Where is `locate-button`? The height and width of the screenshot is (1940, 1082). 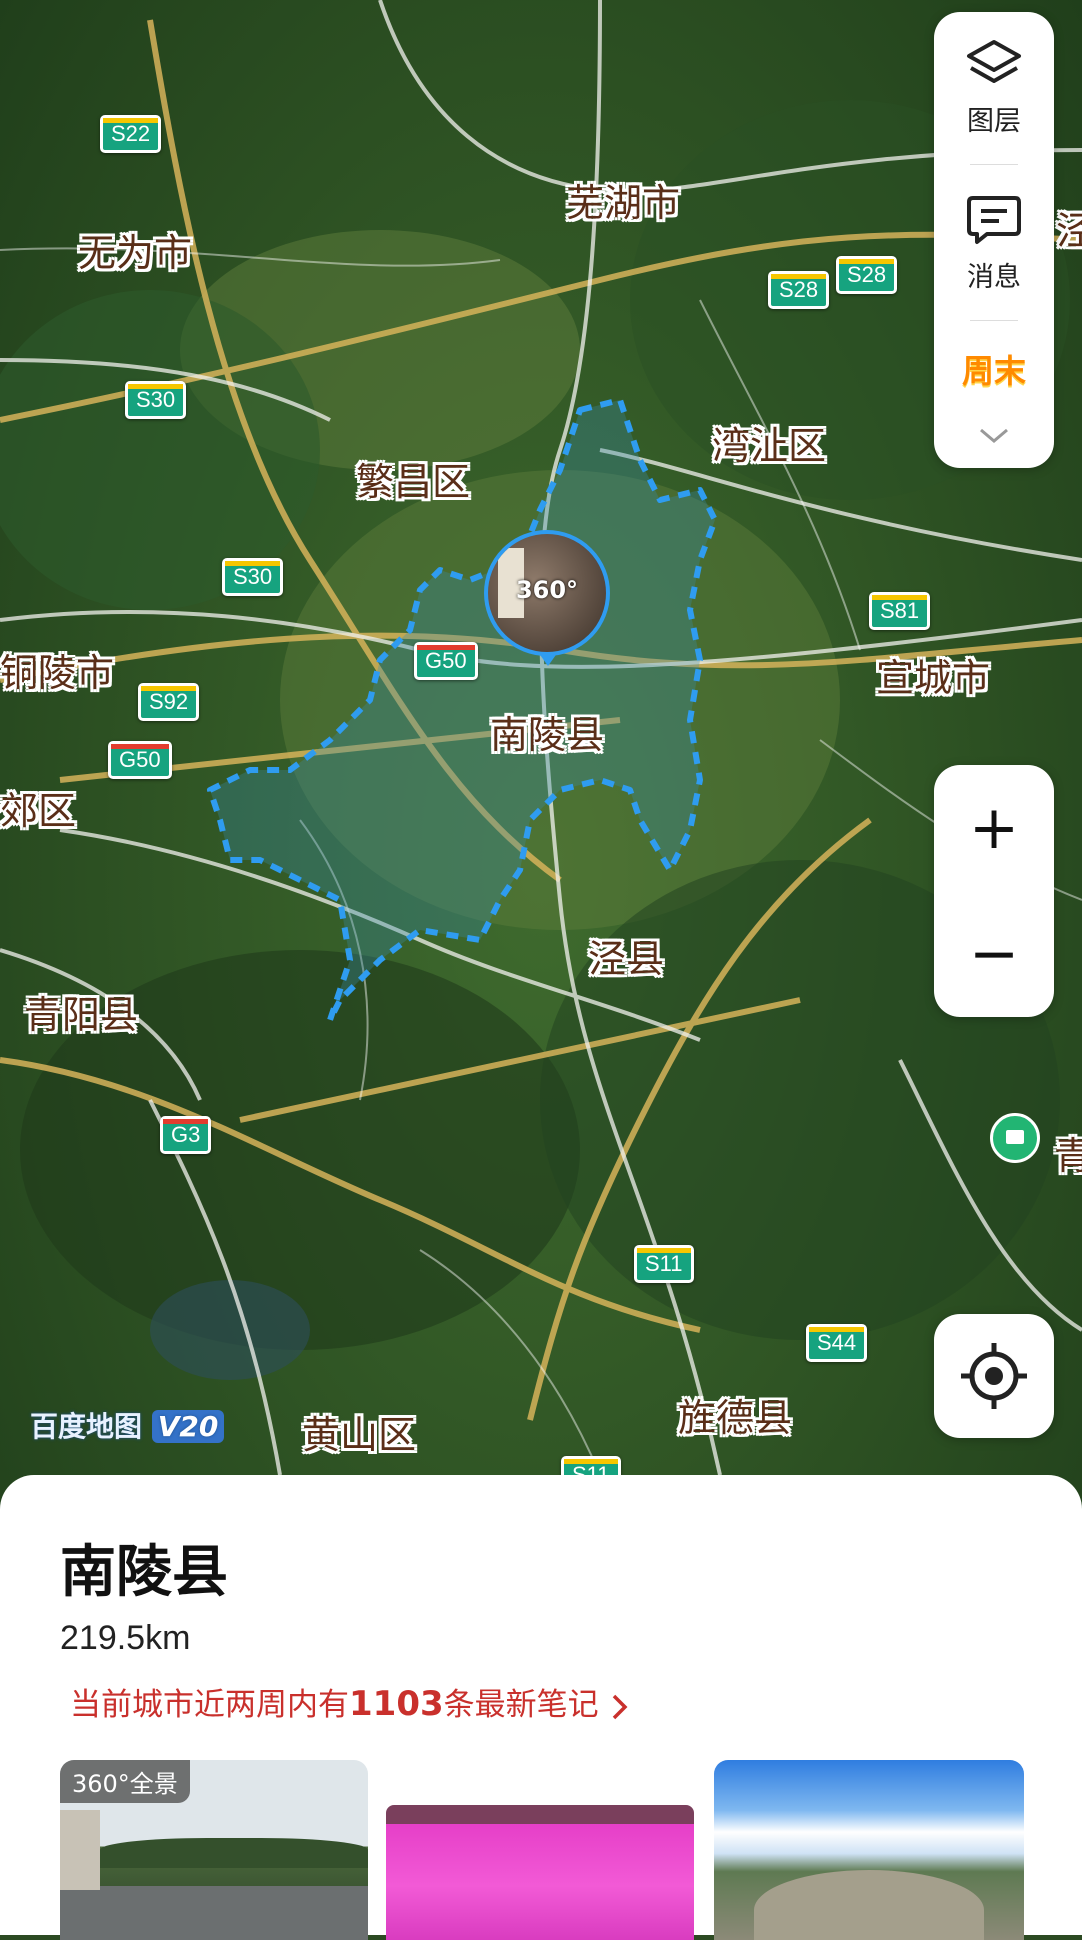 locate-button is located at coordinates (994, 1376).